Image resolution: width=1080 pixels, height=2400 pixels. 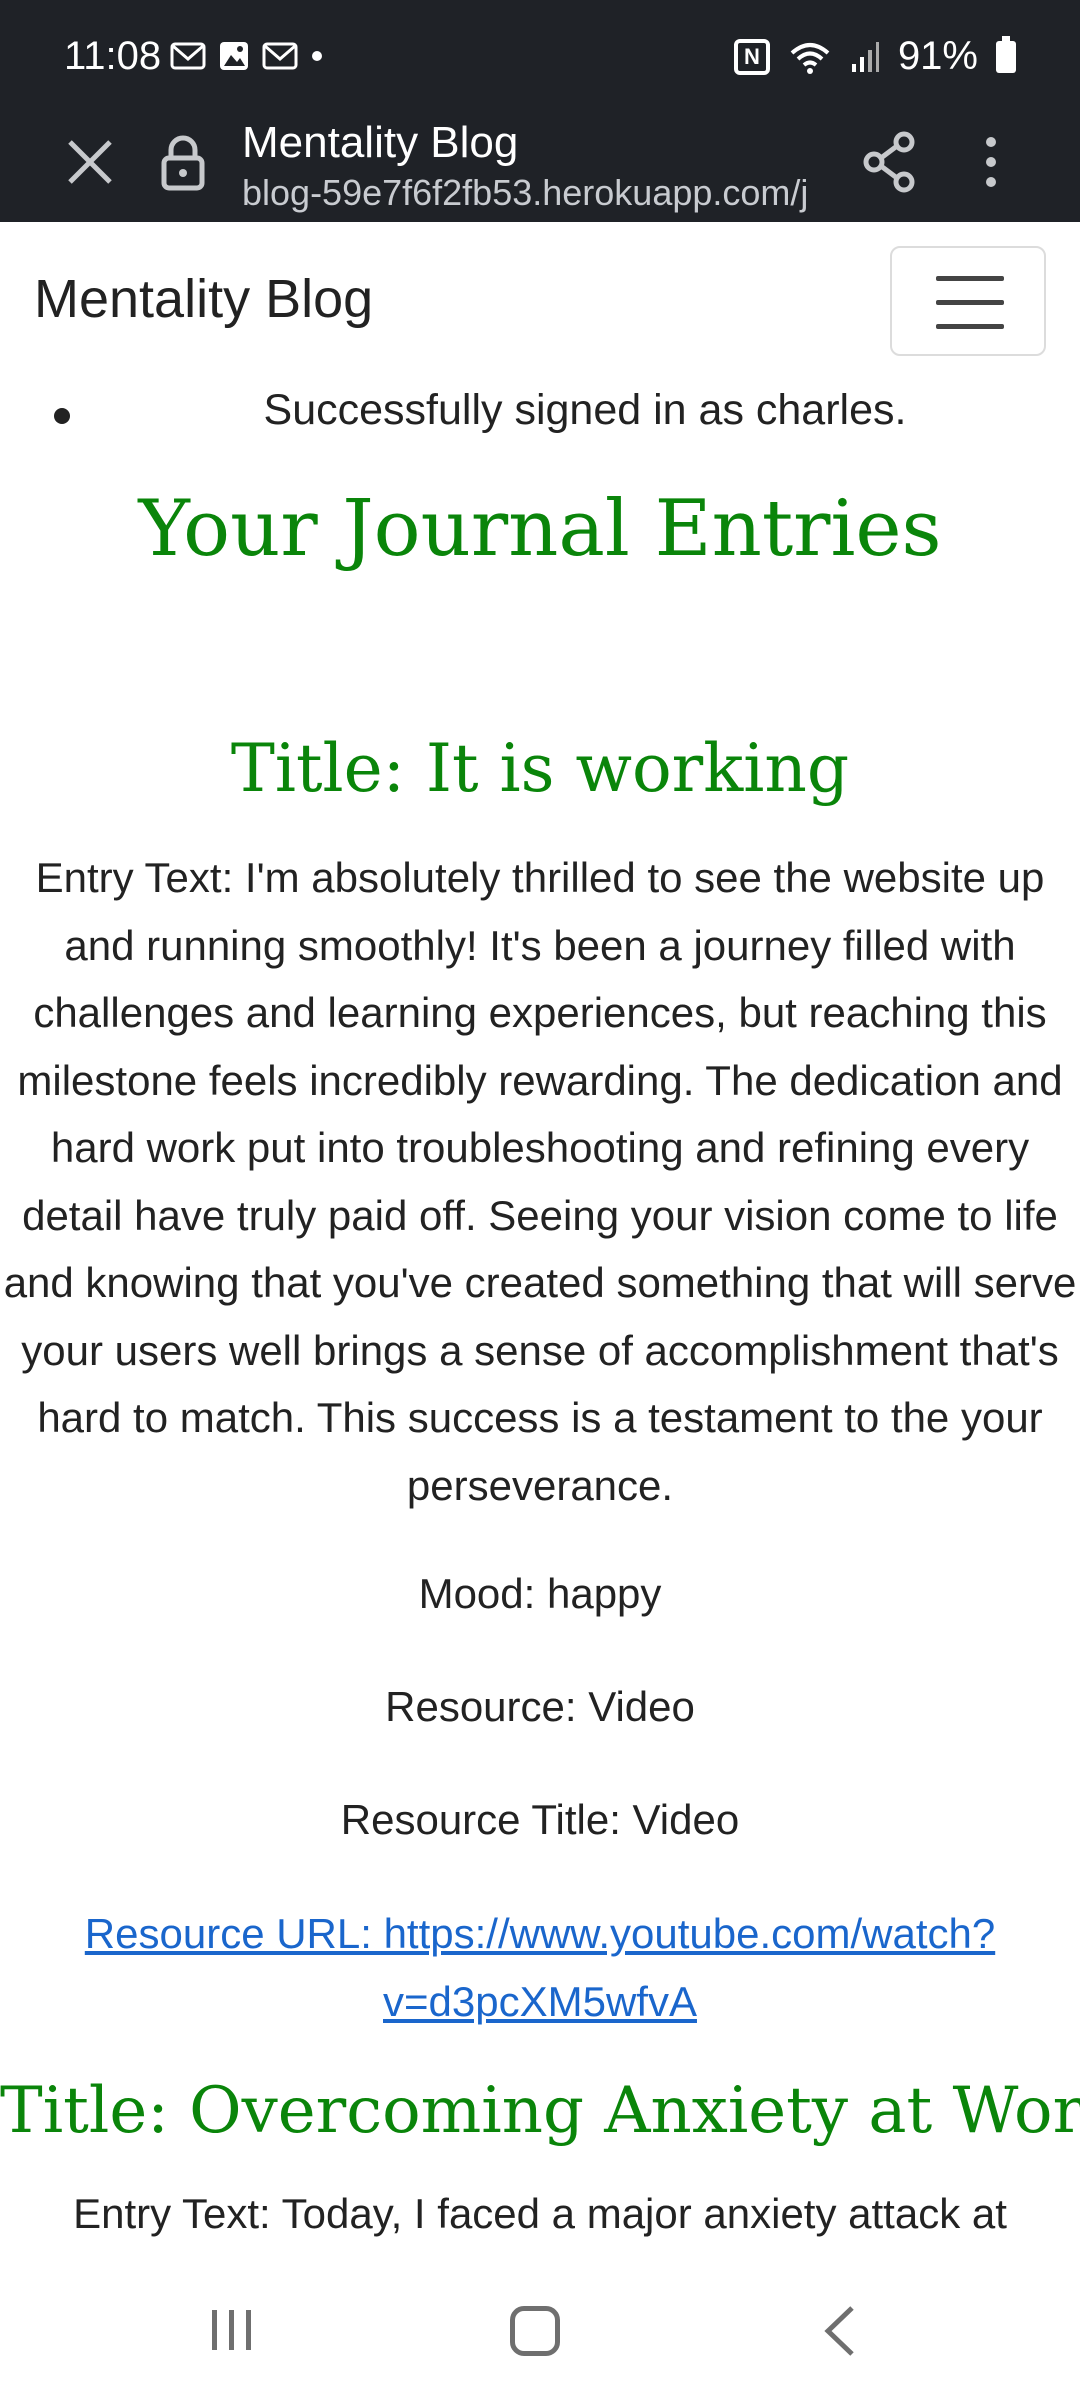 What do you see at coordinates (890, 162) in the screenshot?
I see `share-icon` at bounding box center [890, 162].